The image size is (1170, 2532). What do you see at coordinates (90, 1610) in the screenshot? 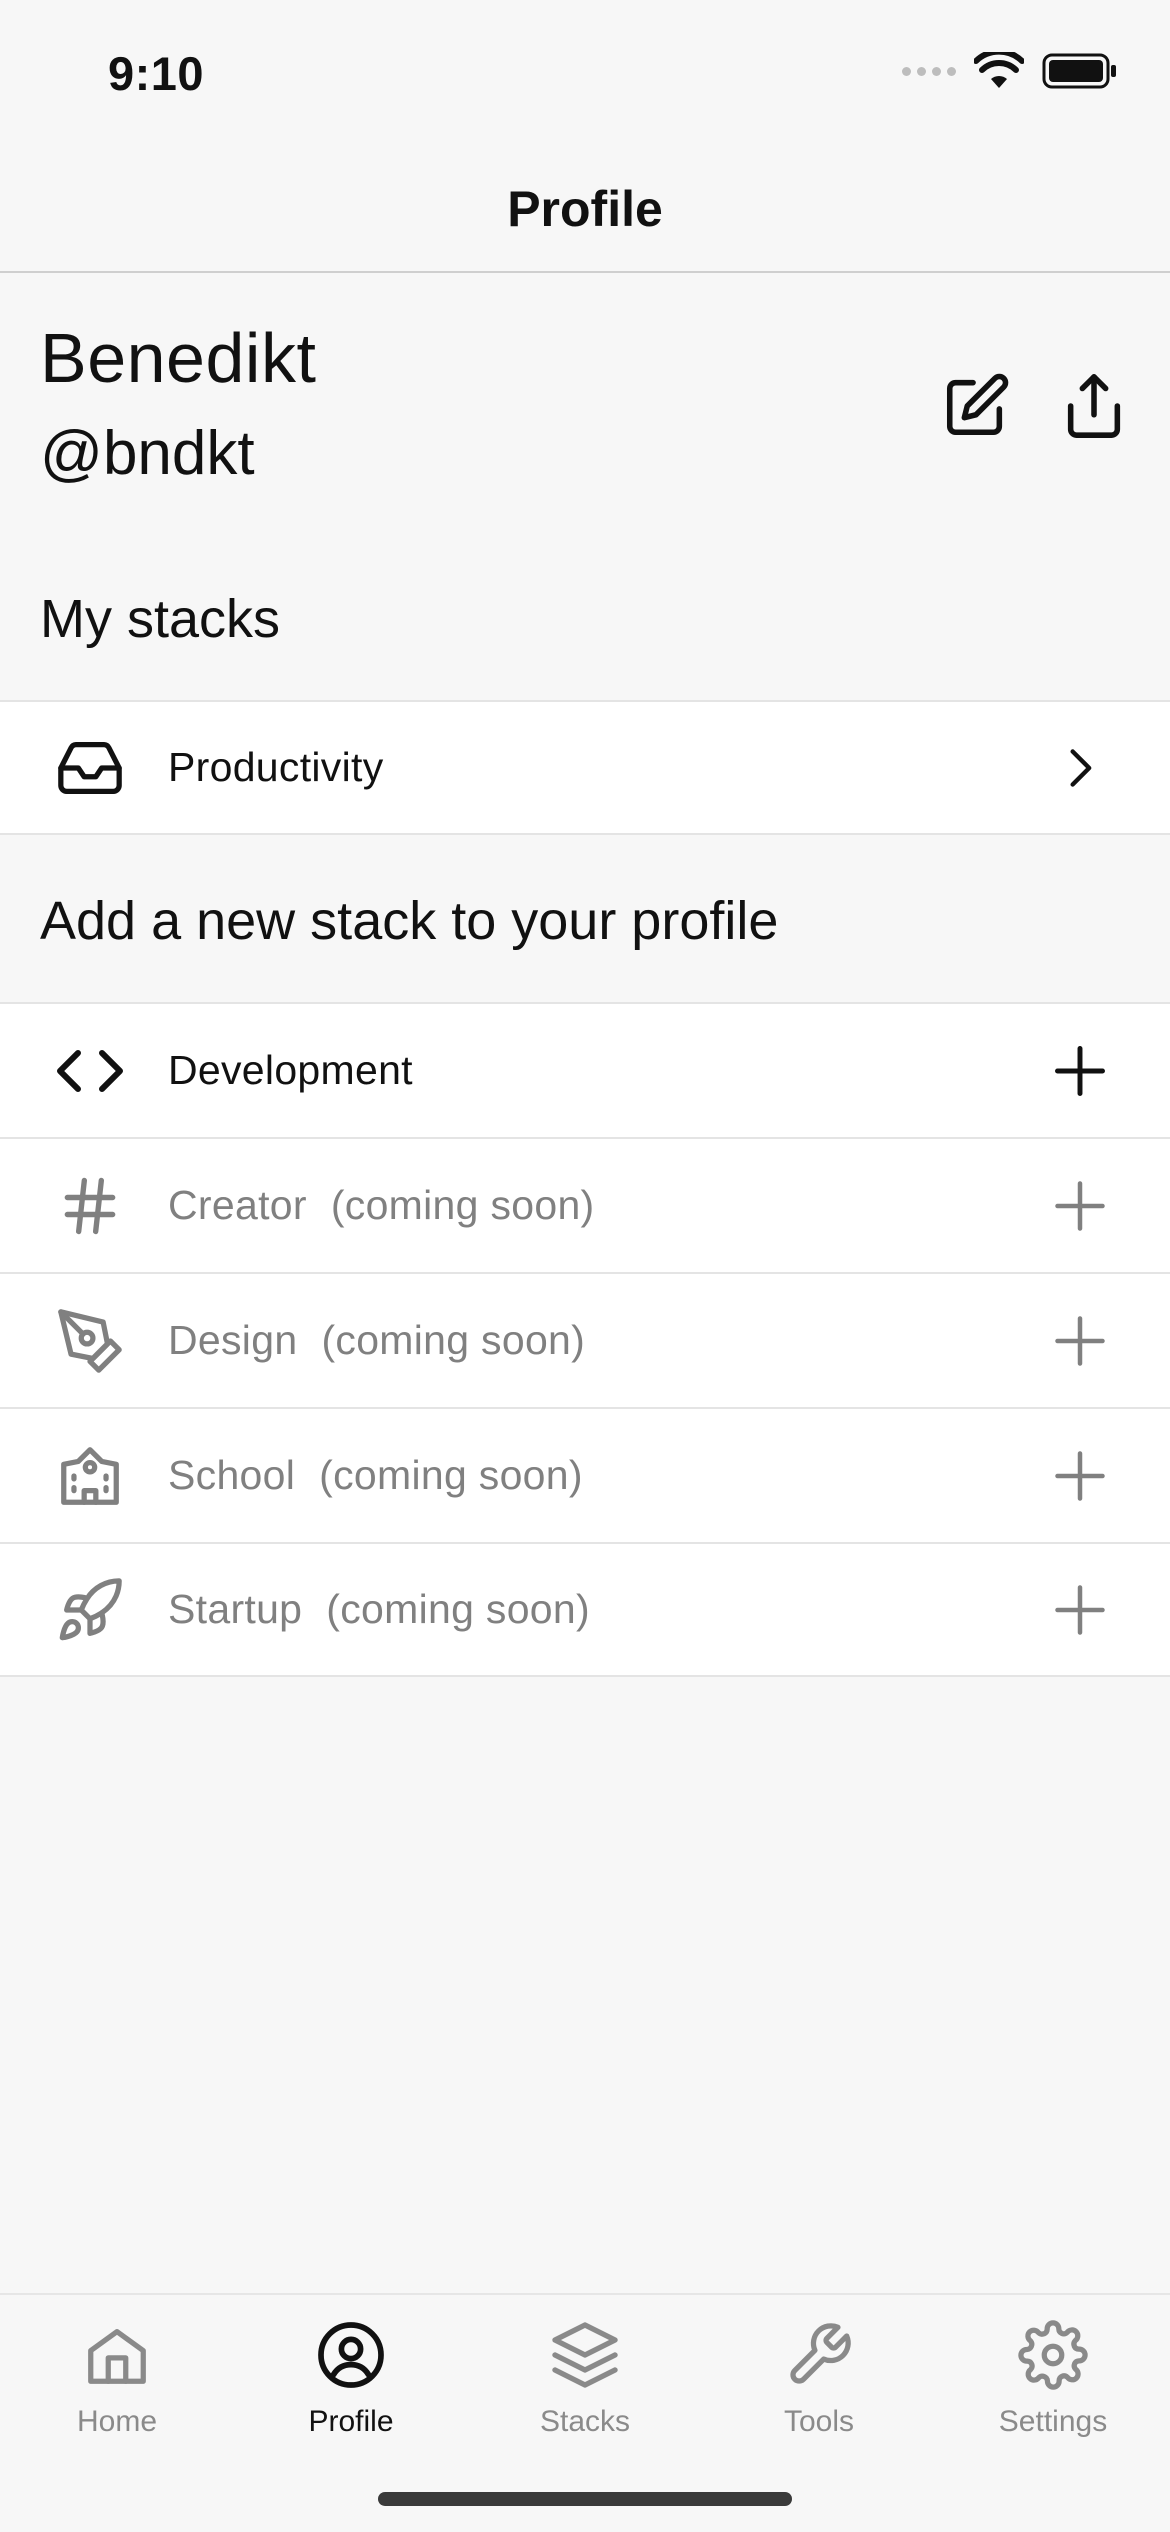
I see `rocket-icon` at bounding box center [90, 1610].